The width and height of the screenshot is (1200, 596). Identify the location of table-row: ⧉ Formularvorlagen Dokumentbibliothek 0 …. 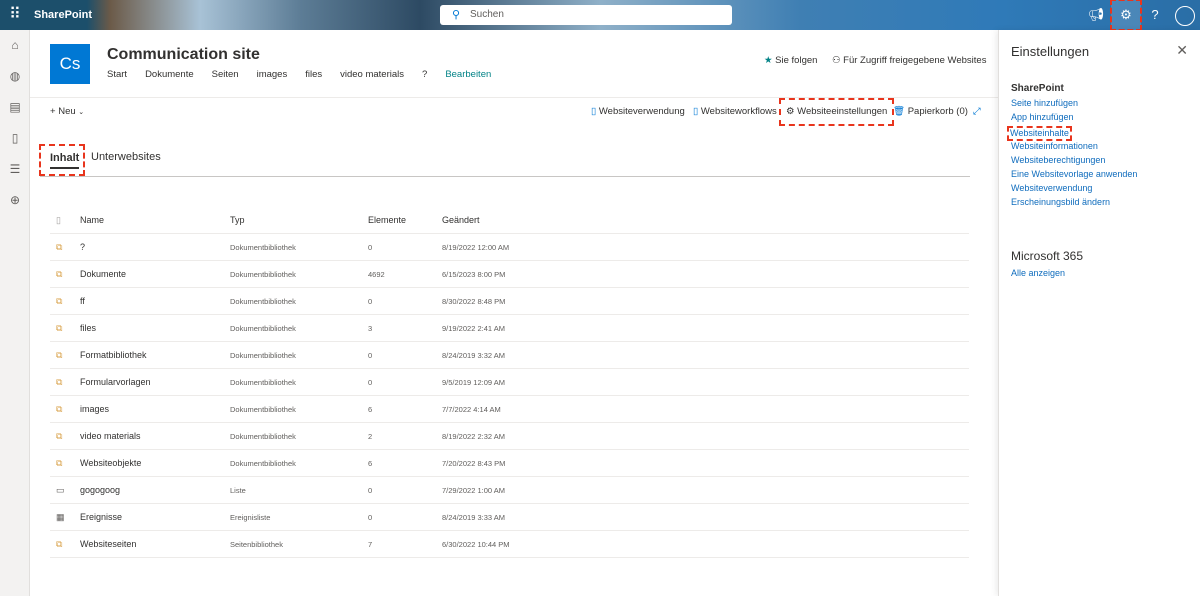
(509, 382).